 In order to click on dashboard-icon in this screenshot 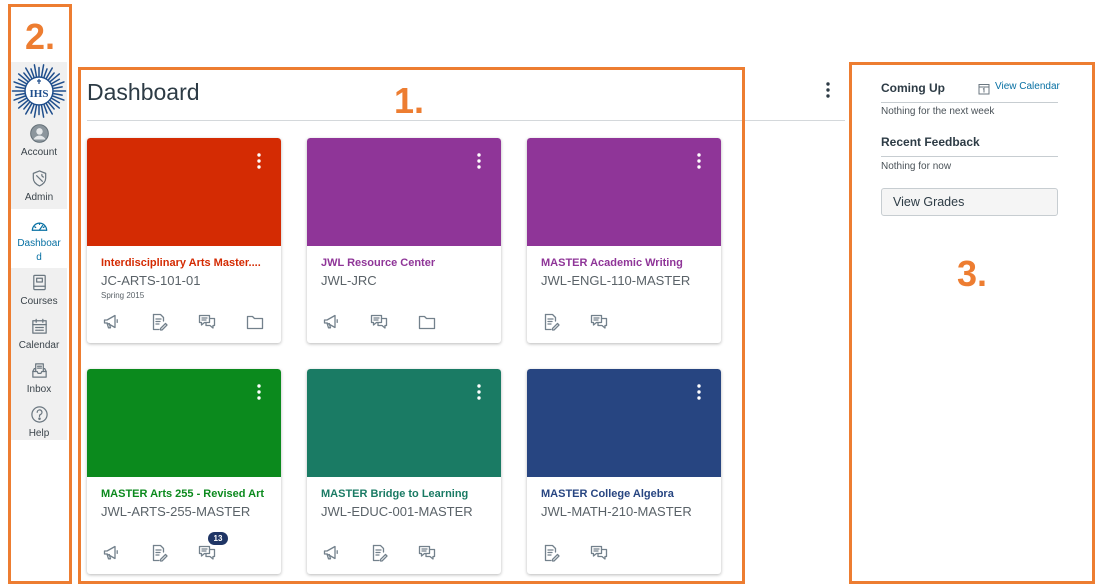, I will do `click(39, 226)`.